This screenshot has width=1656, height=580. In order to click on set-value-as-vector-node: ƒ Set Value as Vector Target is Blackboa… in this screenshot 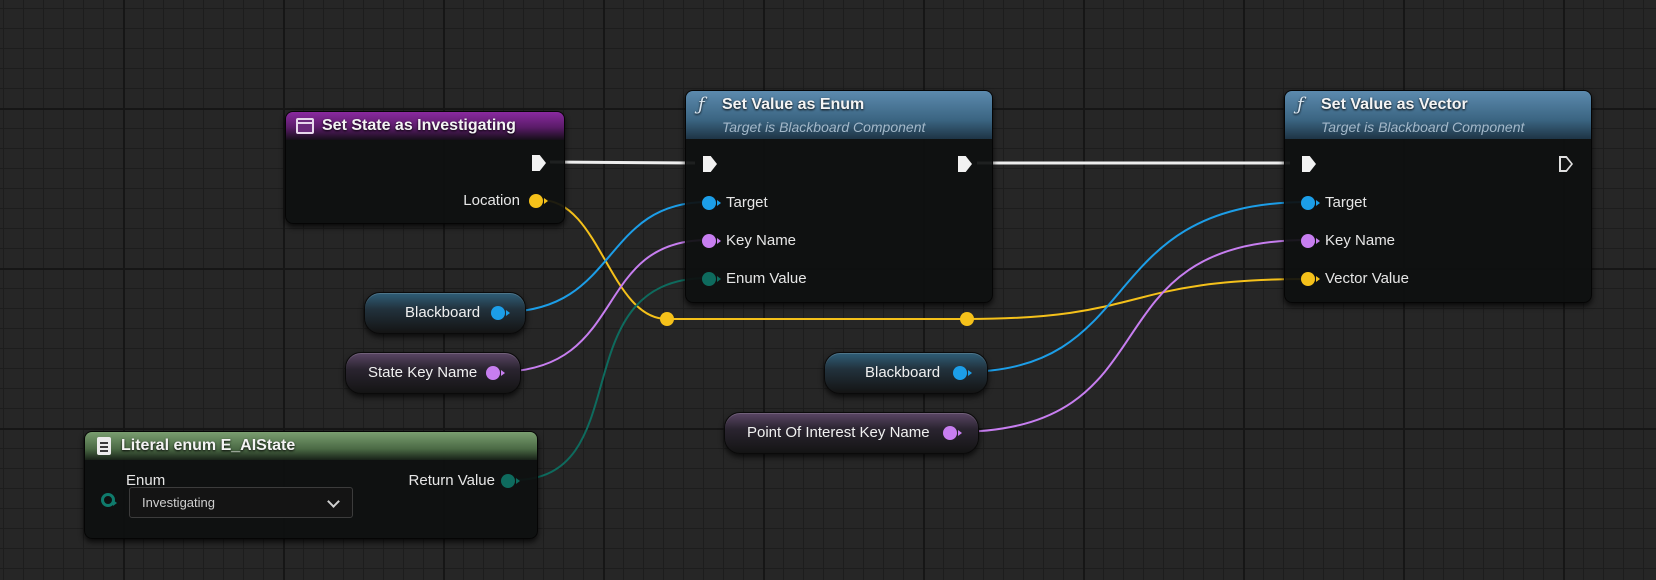, I will do `click(1438, 196)`.